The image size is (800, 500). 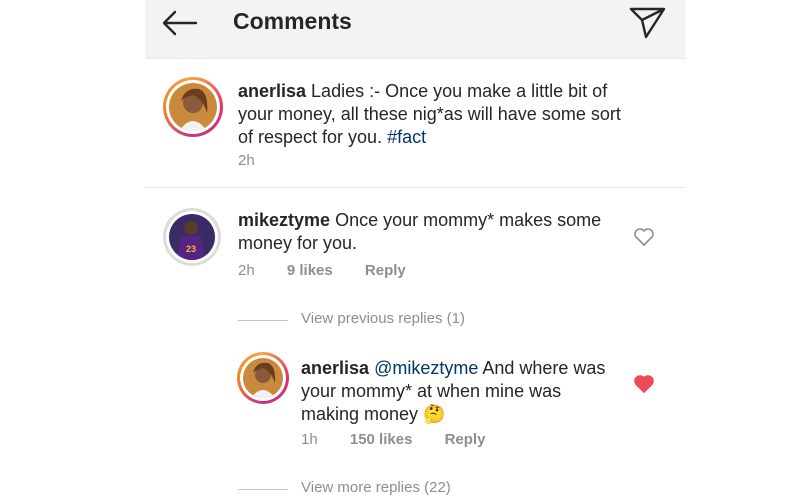 I want to click on view-more-label: View more replies (22), so click(x=376, y=487).